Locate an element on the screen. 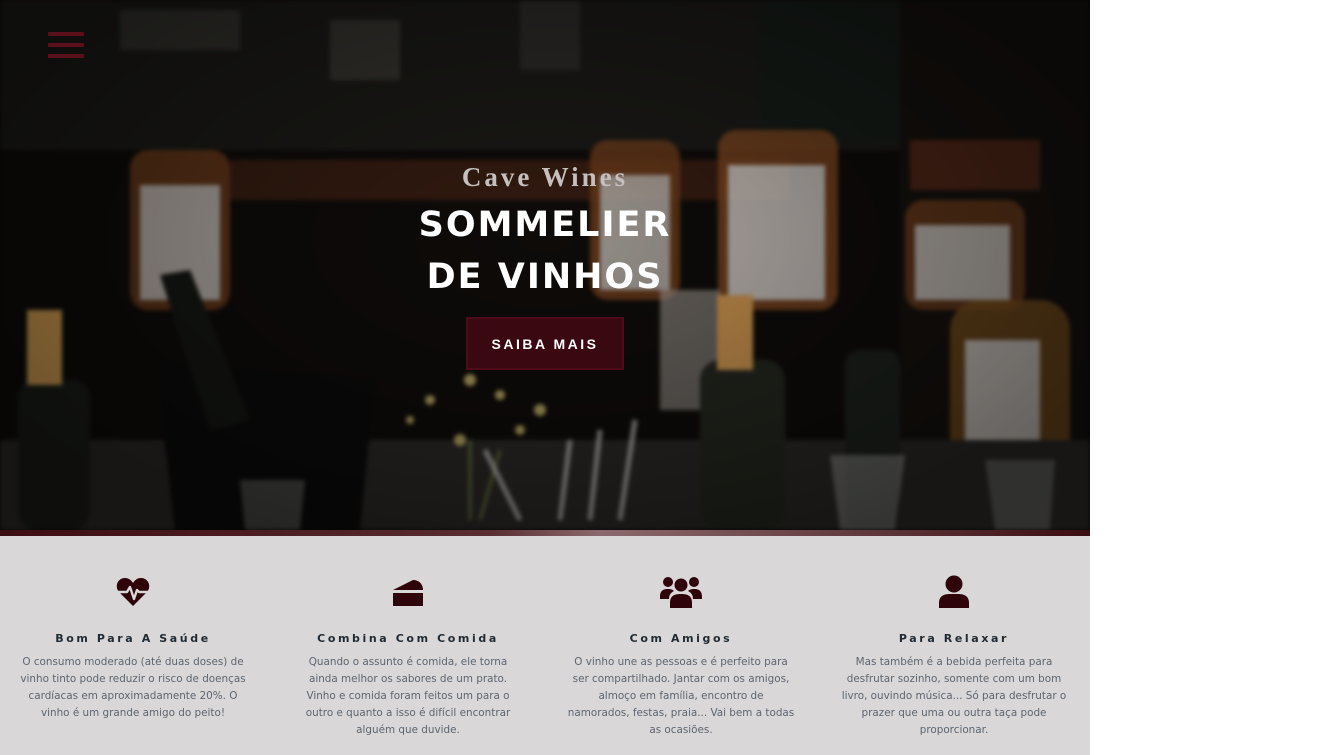  headline-line-2: DE VINHOS is located at coordinates (545, 277).